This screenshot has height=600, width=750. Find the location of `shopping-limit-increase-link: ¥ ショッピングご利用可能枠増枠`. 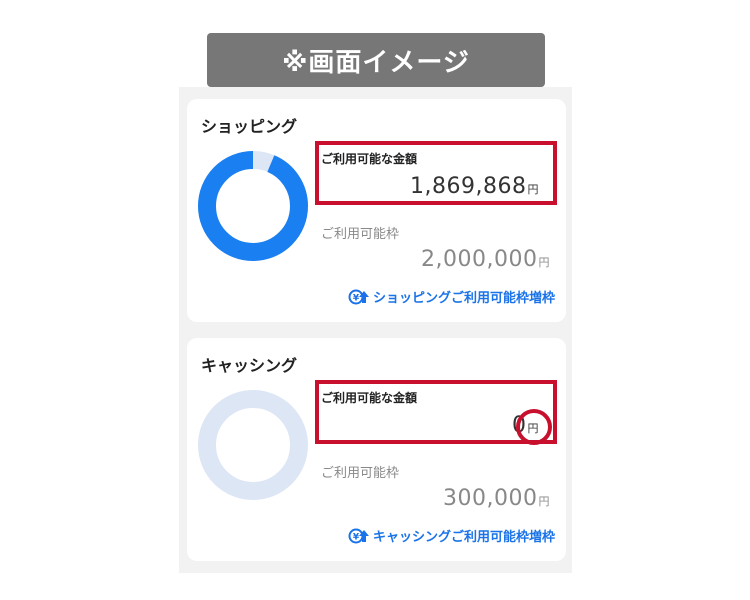

shopping-limit-increase-link: ¥ ショッピングご利用可能枠増枠 is located at coordinates (451, 296).